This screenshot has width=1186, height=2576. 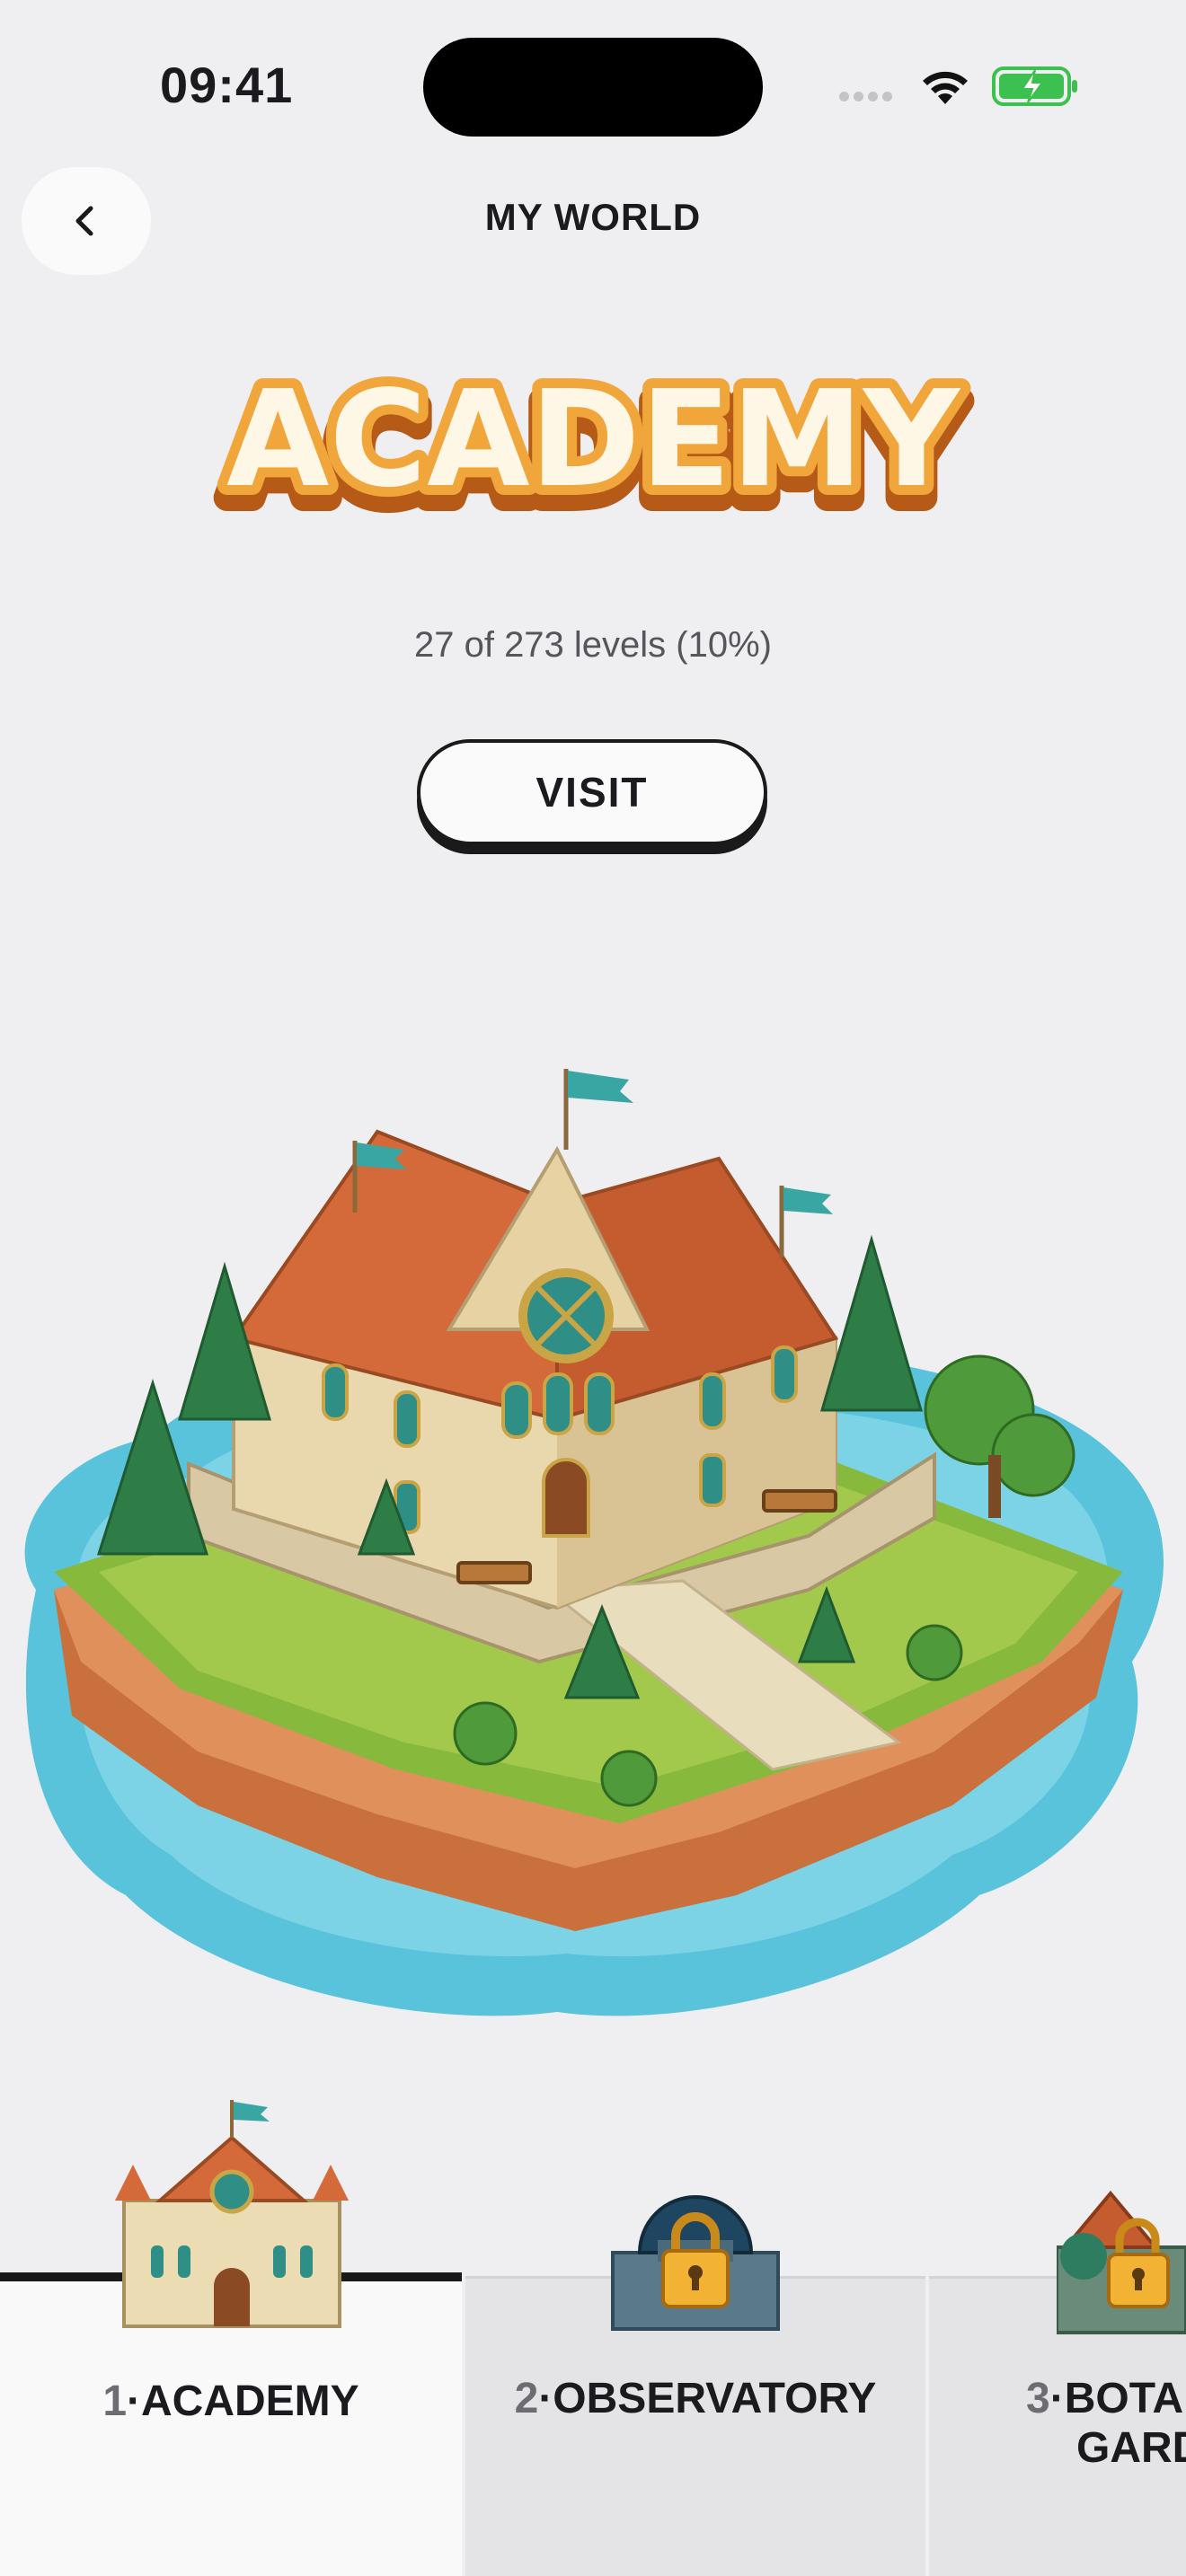 I want to click on botanical-garden-locked-icon, so click(x=1121, y=2262).